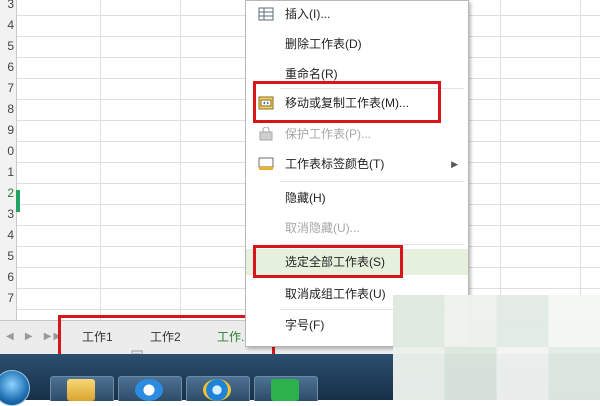 This screenshot has width=600, height=406. I want to click on prev-sheet-button: ◀, so click(11, 336).